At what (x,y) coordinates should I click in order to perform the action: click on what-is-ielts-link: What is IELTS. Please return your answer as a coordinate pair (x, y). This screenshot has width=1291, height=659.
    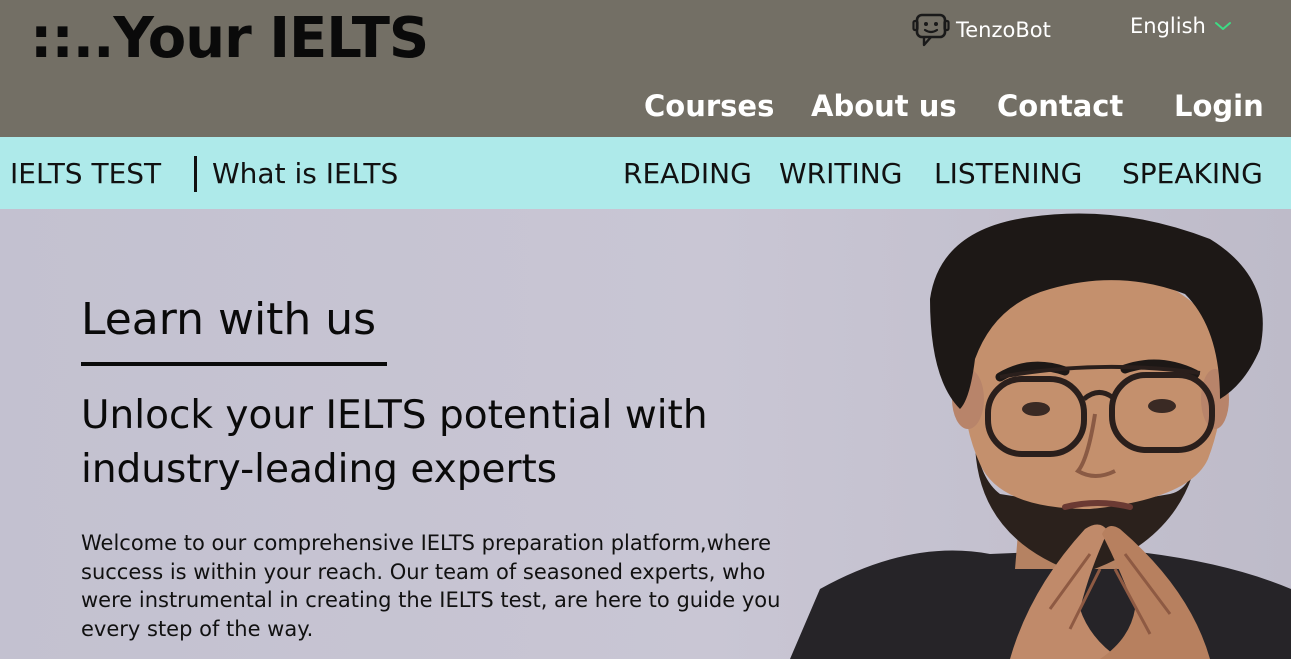
    Looking at the image, I should click on (305, 174).